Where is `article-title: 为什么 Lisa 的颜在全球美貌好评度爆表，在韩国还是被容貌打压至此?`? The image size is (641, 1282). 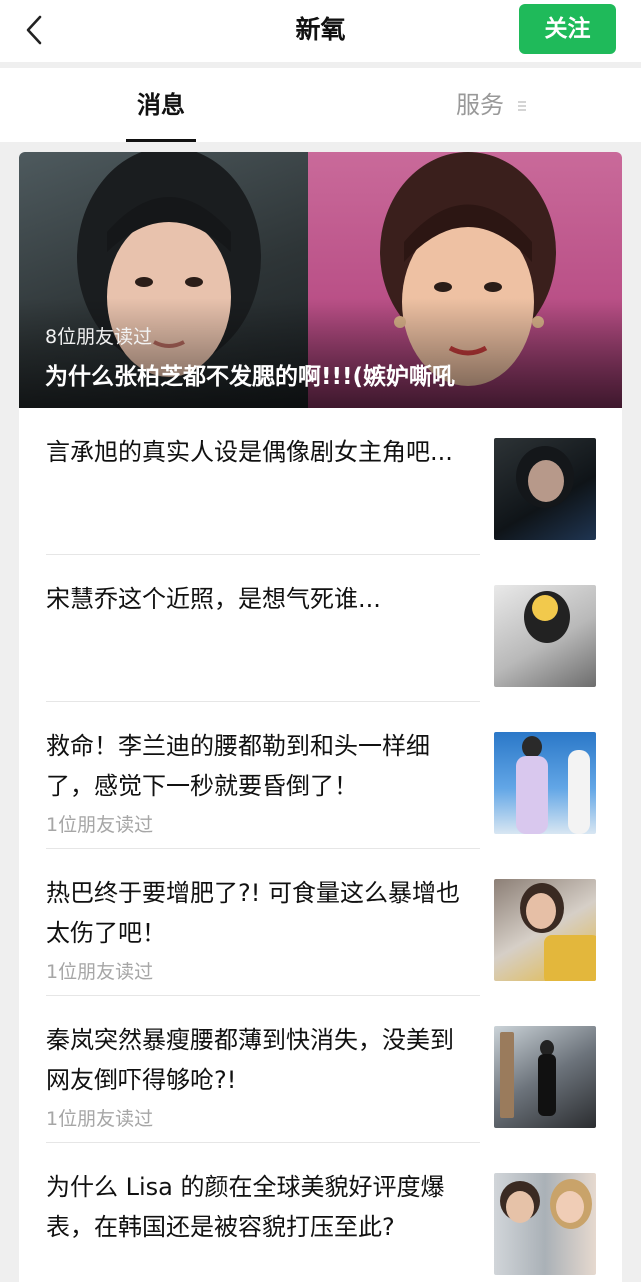 article-title: 为什么 Lisa 的颜在全球美貌好评度爆表，在韩国还是被容貌打压至此? is located at coordinates (245, 1207).